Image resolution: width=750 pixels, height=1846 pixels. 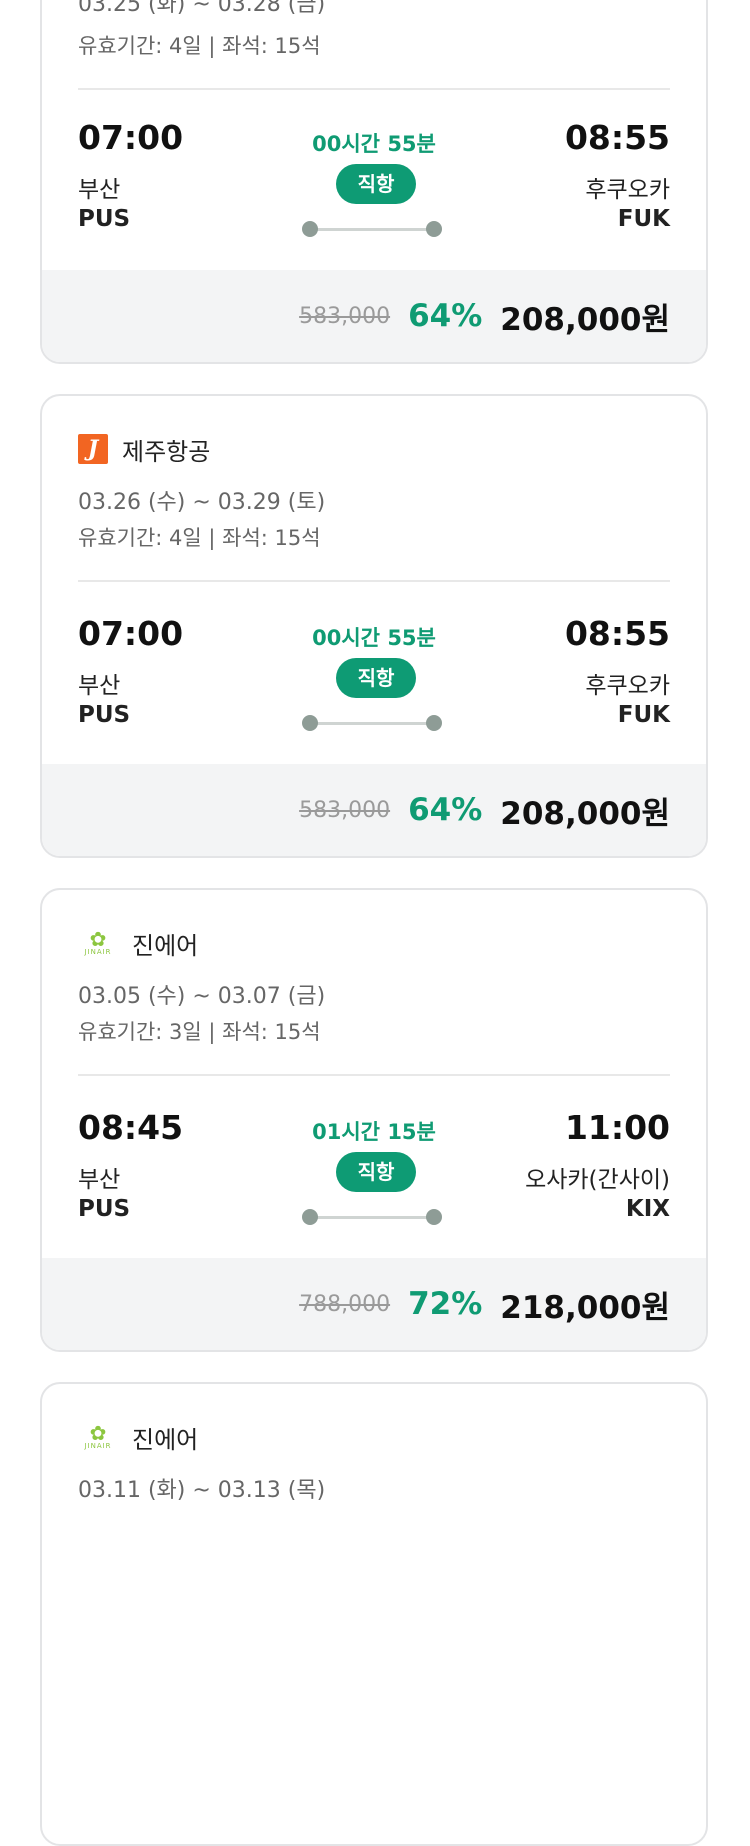 I want to click on arrival-code: KIX, so click(x=647, y=1209).